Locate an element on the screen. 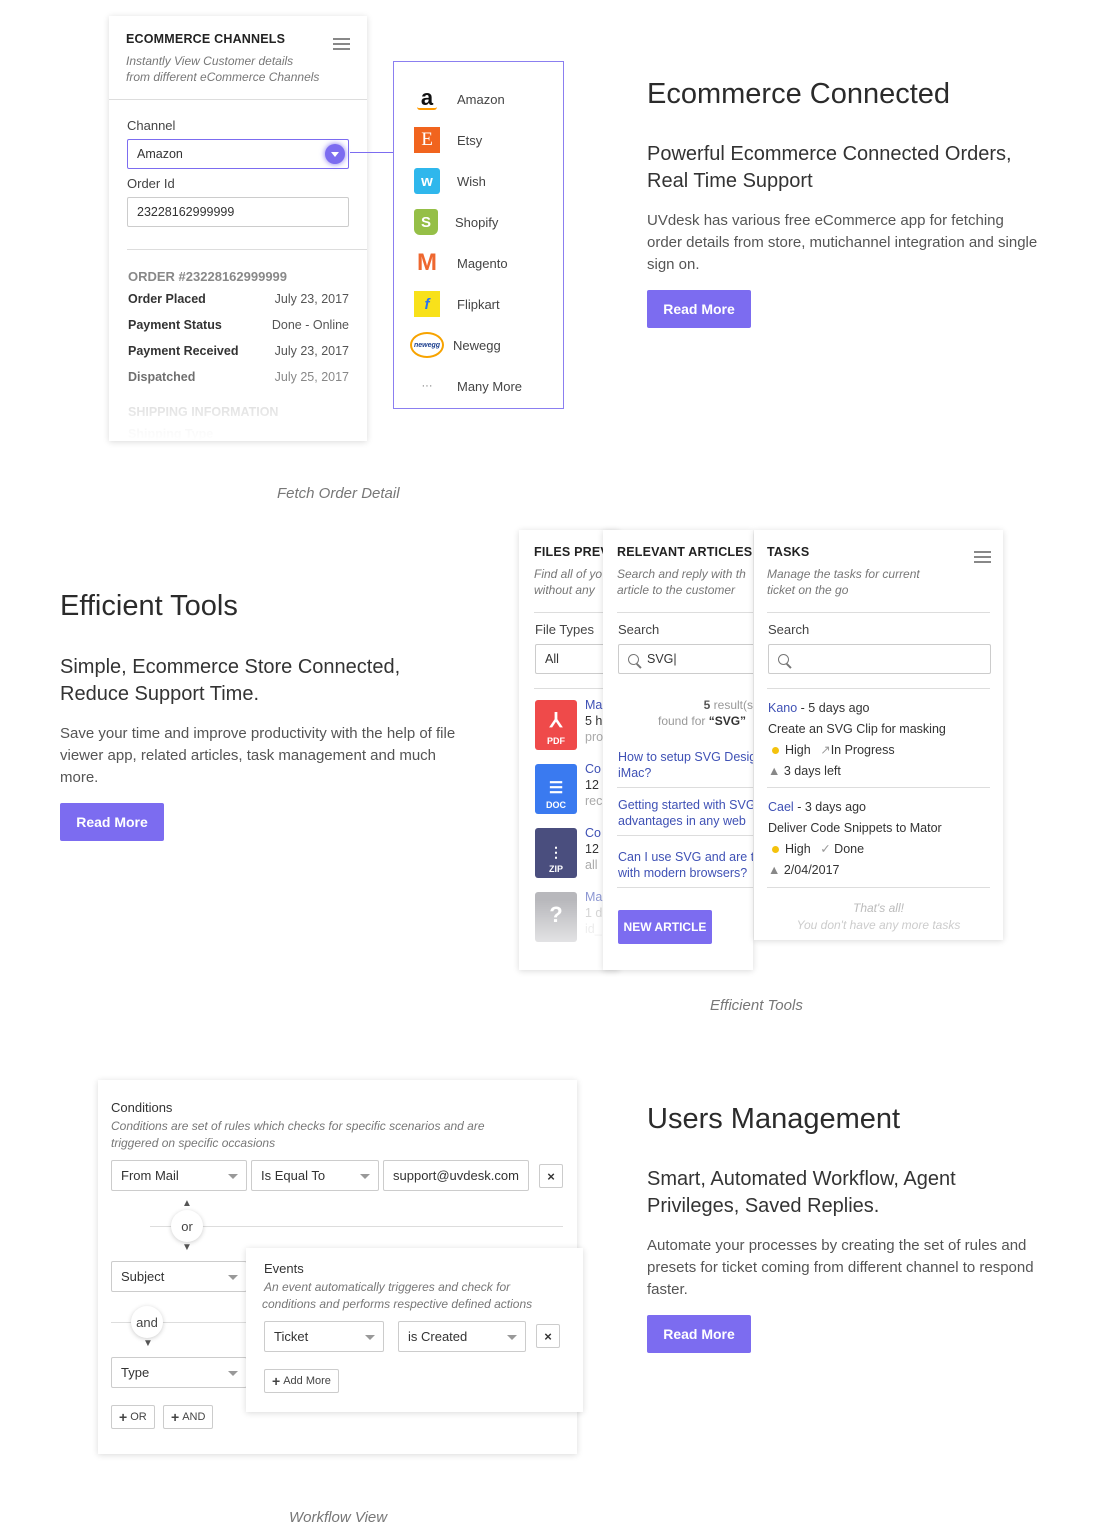  channel-item-wish: w Wish is located at coordinates (450, 181).